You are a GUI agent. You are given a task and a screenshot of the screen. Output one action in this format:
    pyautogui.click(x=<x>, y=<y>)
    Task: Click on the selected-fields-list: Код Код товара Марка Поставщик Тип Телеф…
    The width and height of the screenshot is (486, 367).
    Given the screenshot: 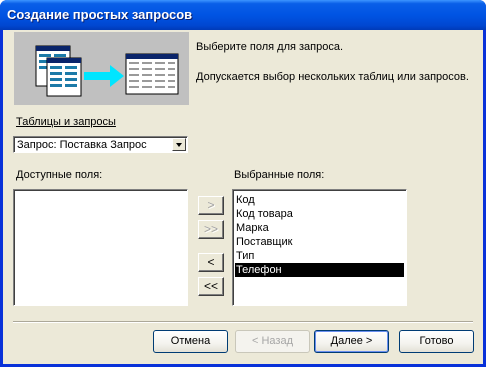 What is the action you would take?
    pyautogui.click(x=319, y=247)
    